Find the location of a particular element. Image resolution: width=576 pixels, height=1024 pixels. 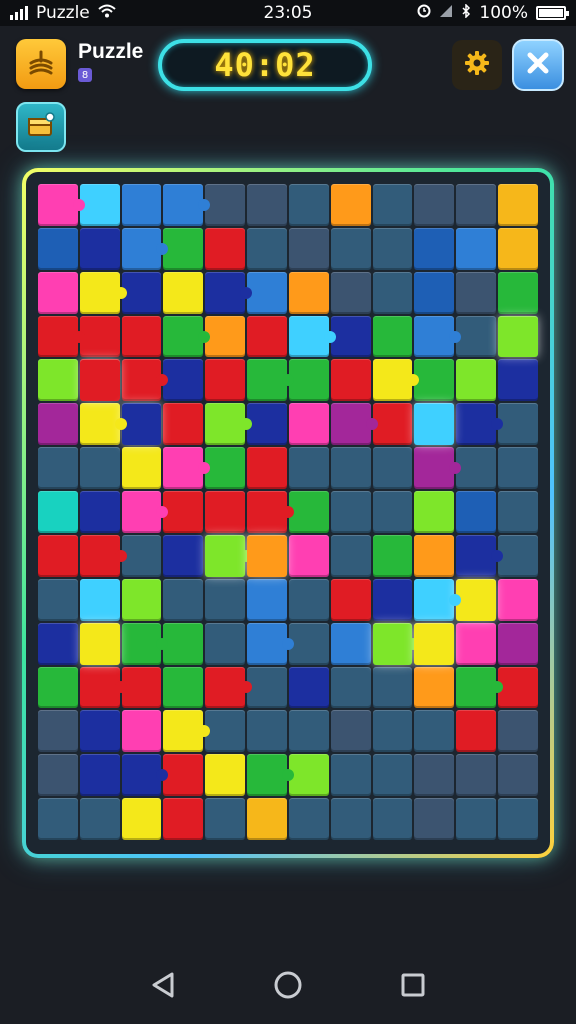

inventory-button is located at coordinates (41, 127).